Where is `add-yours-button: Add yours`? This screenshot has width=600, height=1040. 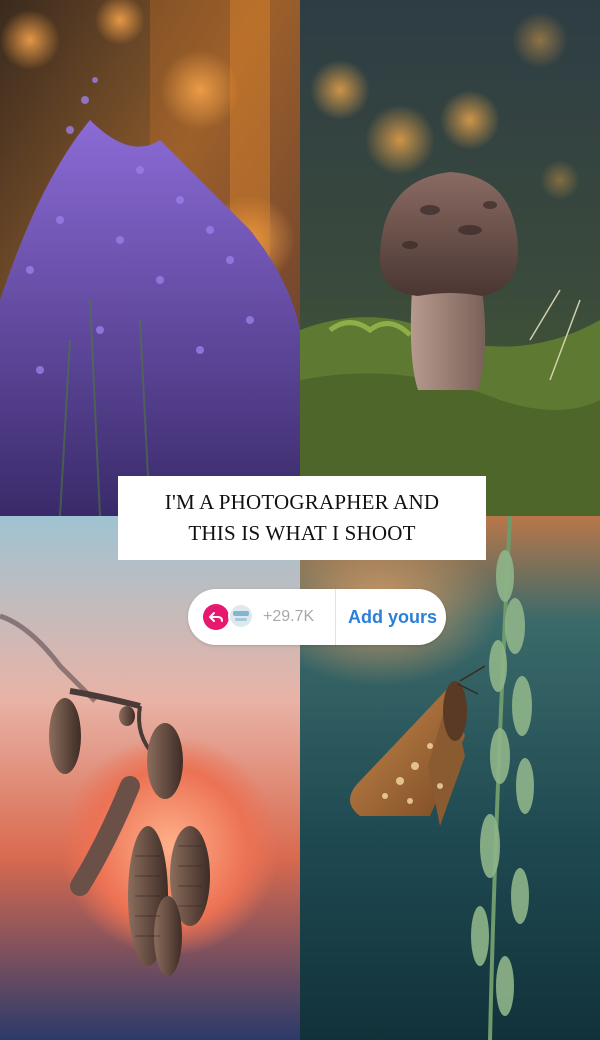
add-yours-button: Add yours is located at coordinates (392, 617).